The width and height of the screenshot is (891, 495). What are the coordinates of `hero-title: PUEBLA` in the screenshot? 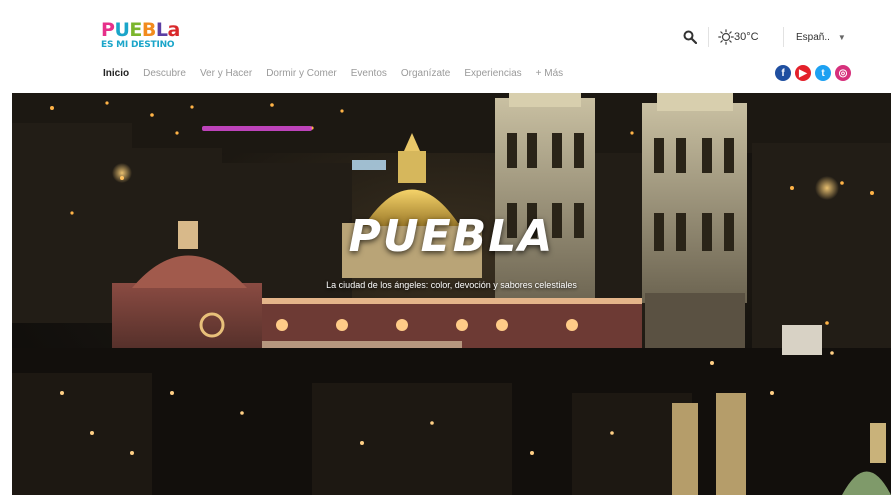 It's located at (451, 236).